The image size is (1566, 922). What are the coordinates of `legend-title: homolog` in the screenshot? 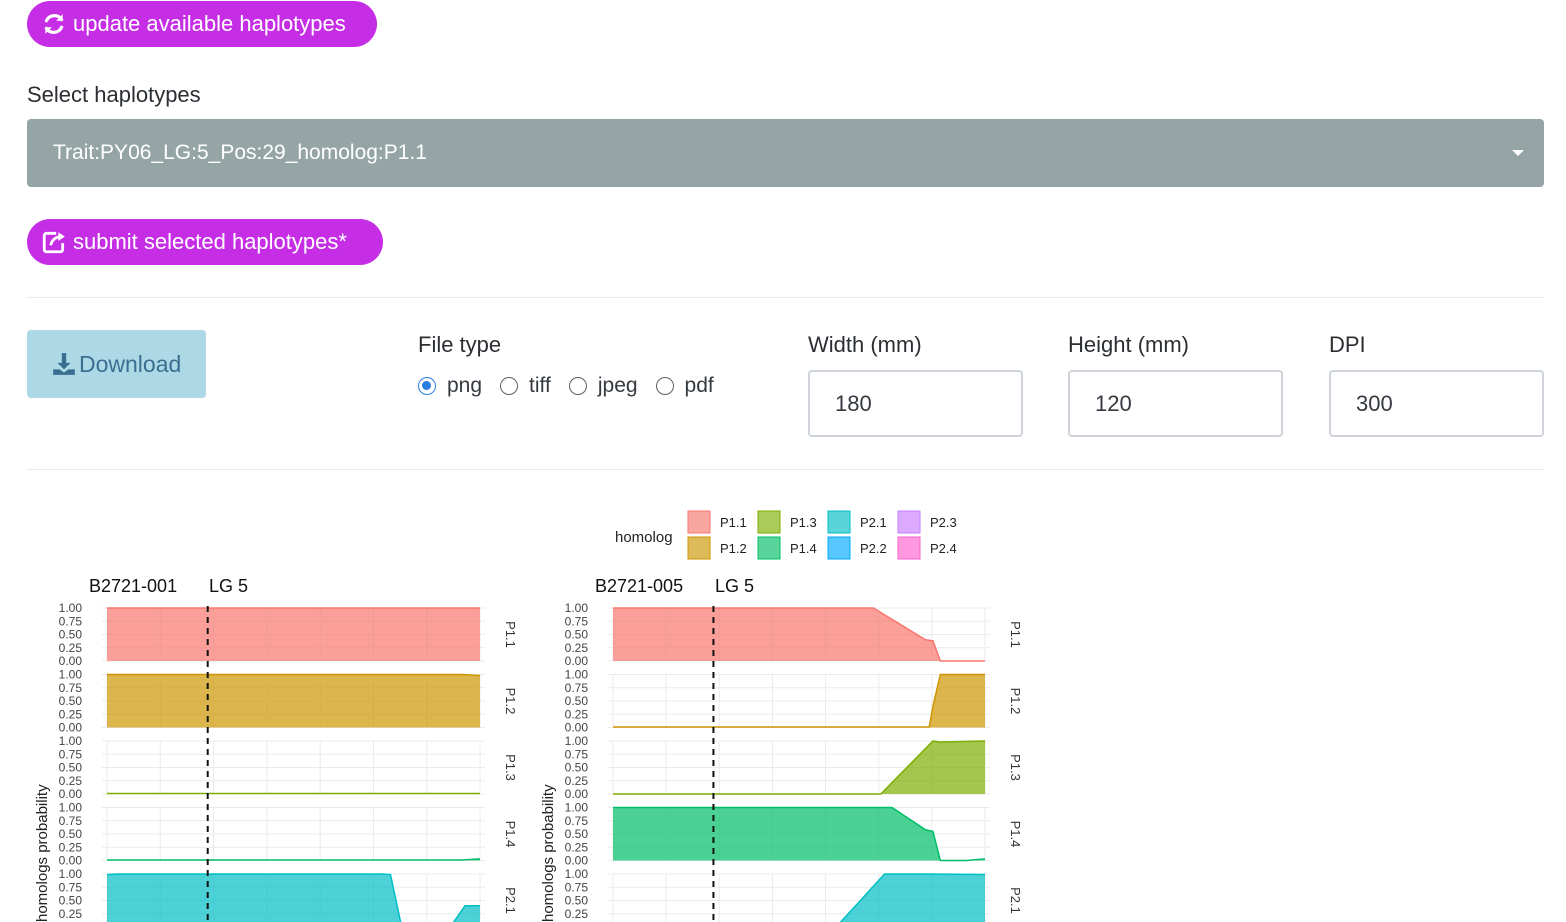 It's located at (644, 537).